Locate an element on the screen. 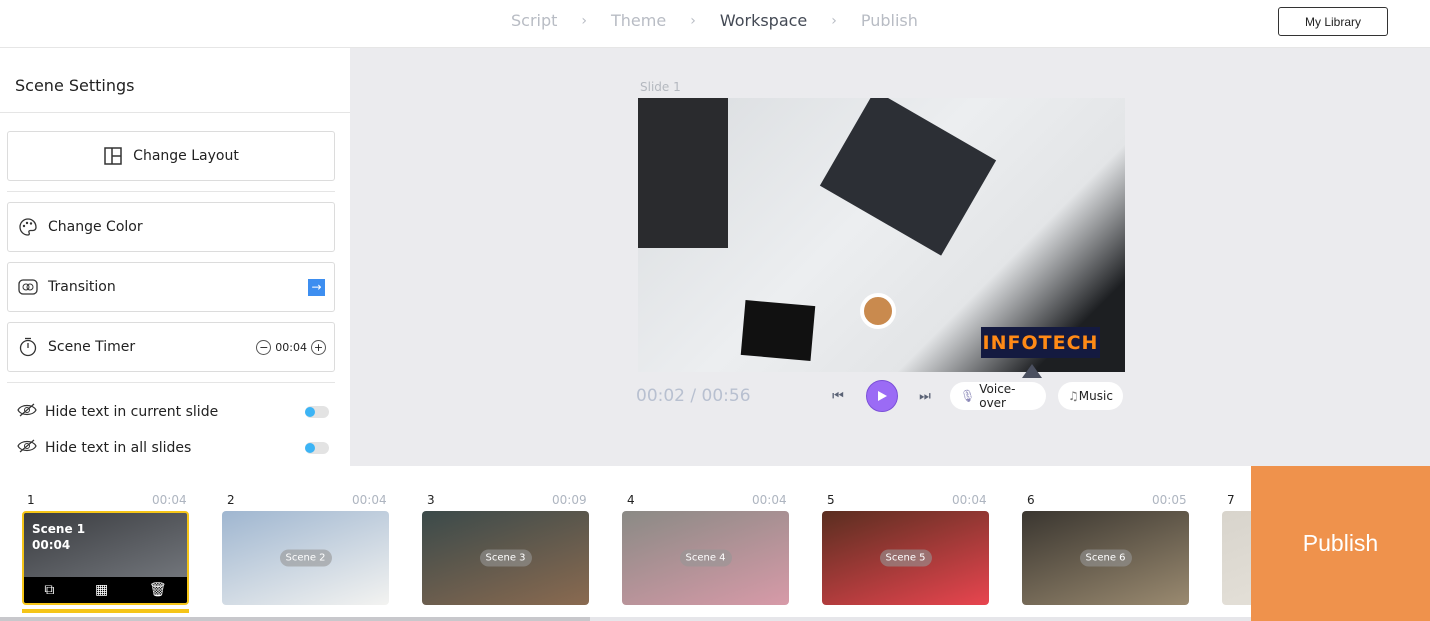  scene-label: Scene 5 is located at coordinates (905, 558).